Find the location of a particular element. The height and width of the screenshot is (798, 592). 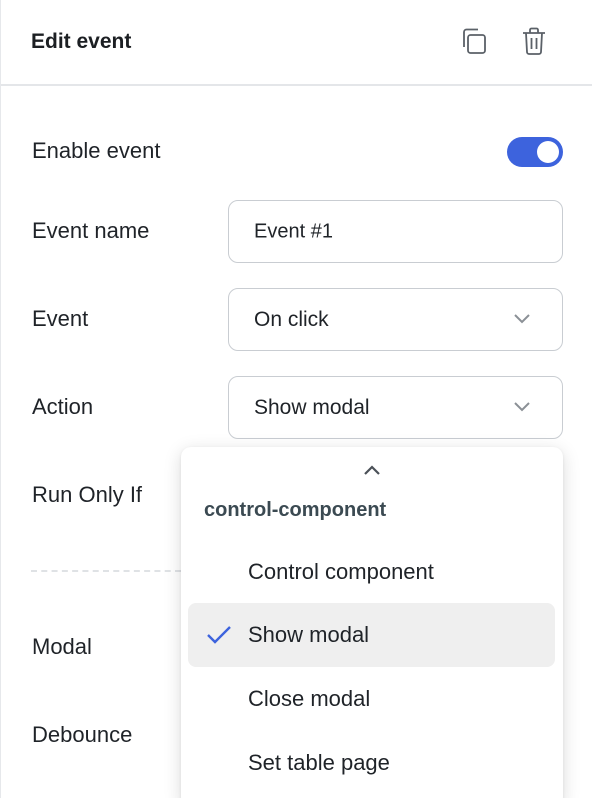

enable-event-label: Enable event is located at coordinates (96, 150).